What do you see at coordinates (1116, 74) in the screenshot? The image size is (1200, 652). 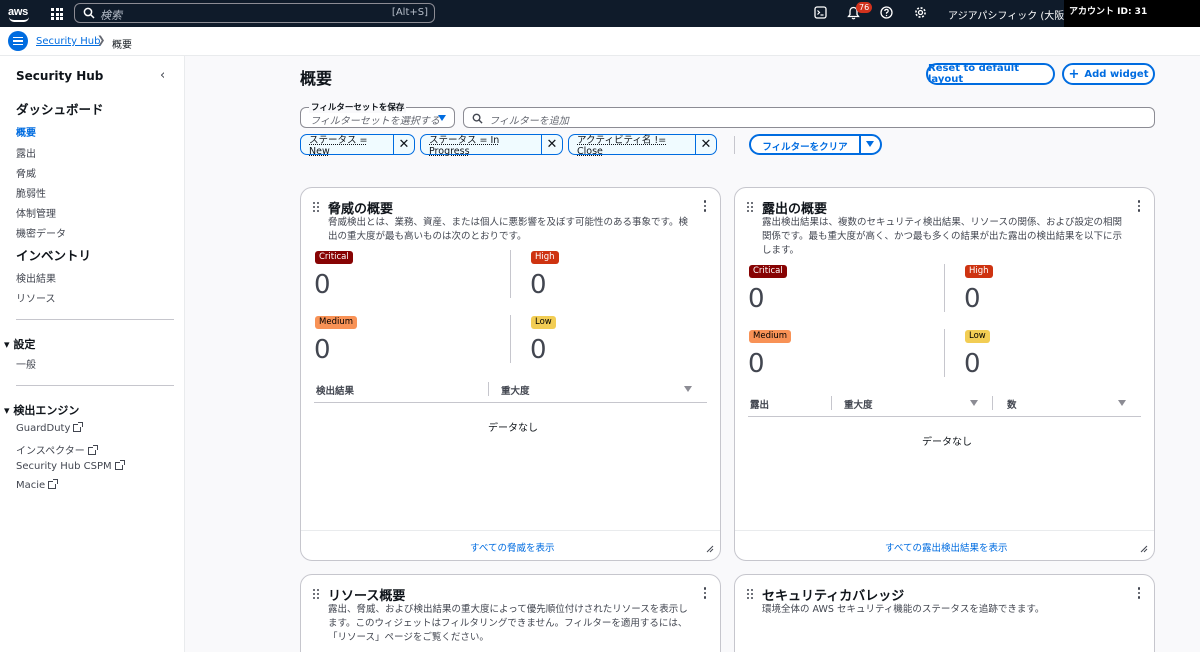 I see `add-widget-label: Add widget` at bounding box center [1116, 74].